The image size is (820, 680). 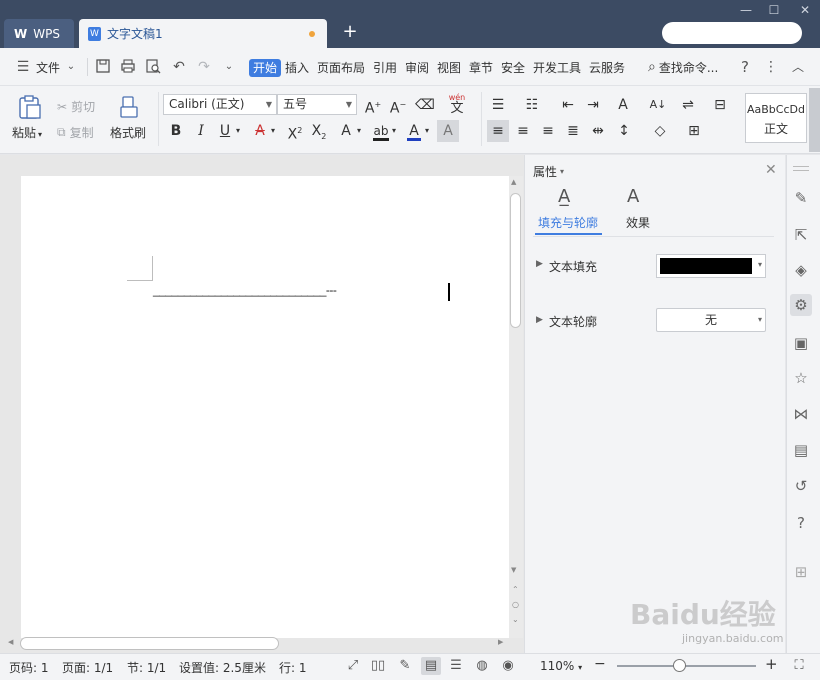 I want to click on menu-tab-cloud: 云服务, so click(x=607, y=68).